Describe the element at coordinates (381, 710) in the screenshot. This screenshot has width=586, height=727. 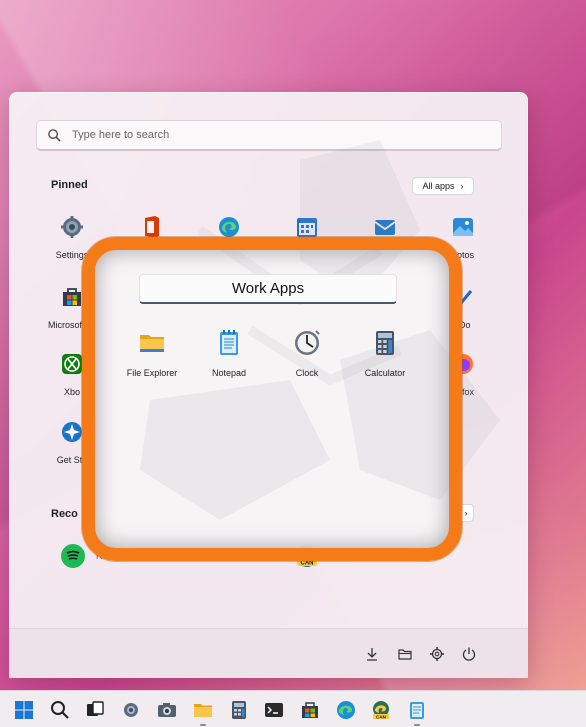
I see `edge-canary-icon: CAN` at that location.